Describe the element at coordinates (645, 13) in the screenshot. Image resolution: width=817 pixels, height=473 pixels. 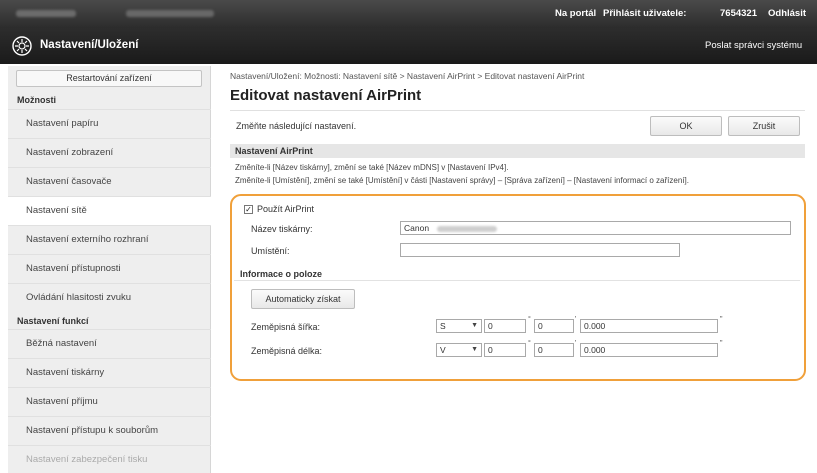
I see `logged-user-label: Přihlásit uživatele:` at that location.